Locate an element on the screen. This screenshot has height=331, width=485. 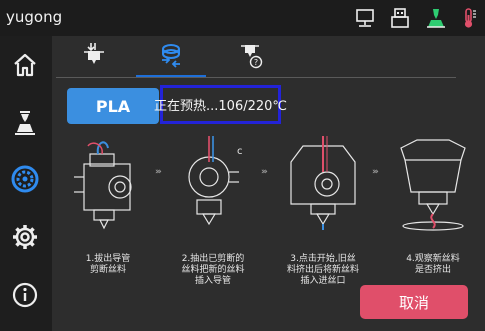
step-3-caption: 3.点击开始,旧丝 料挤出后将新丝料 插入进丝口 is located at coordinates (322, 270).